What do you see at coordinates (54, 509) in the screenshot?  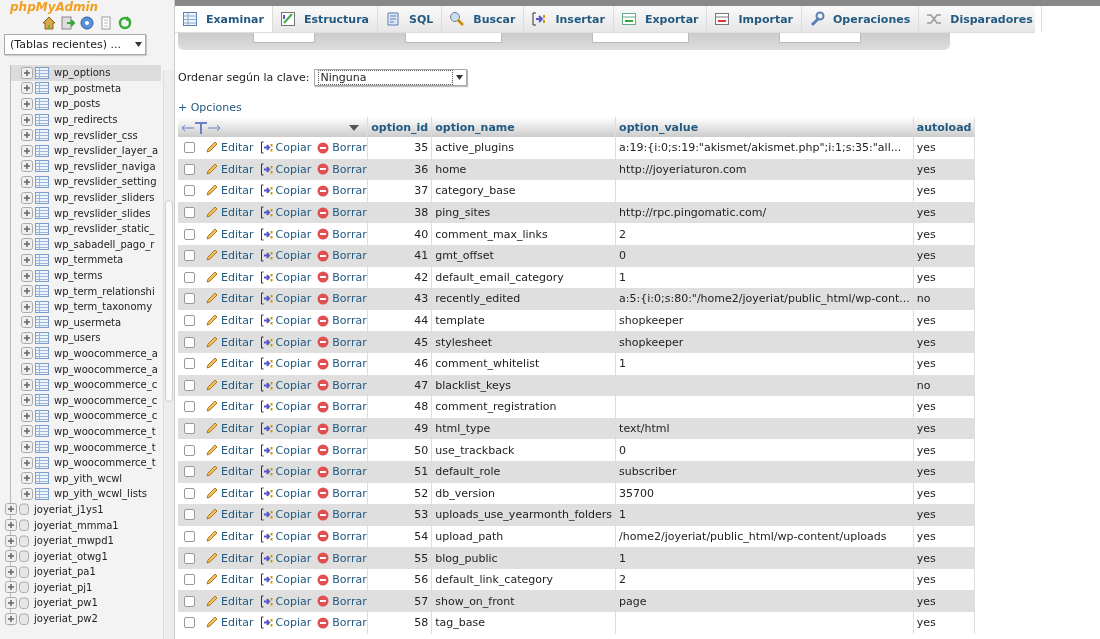 I see `database-tree-item: joyeriat_j1ys1` at bounding box center [54, 509].